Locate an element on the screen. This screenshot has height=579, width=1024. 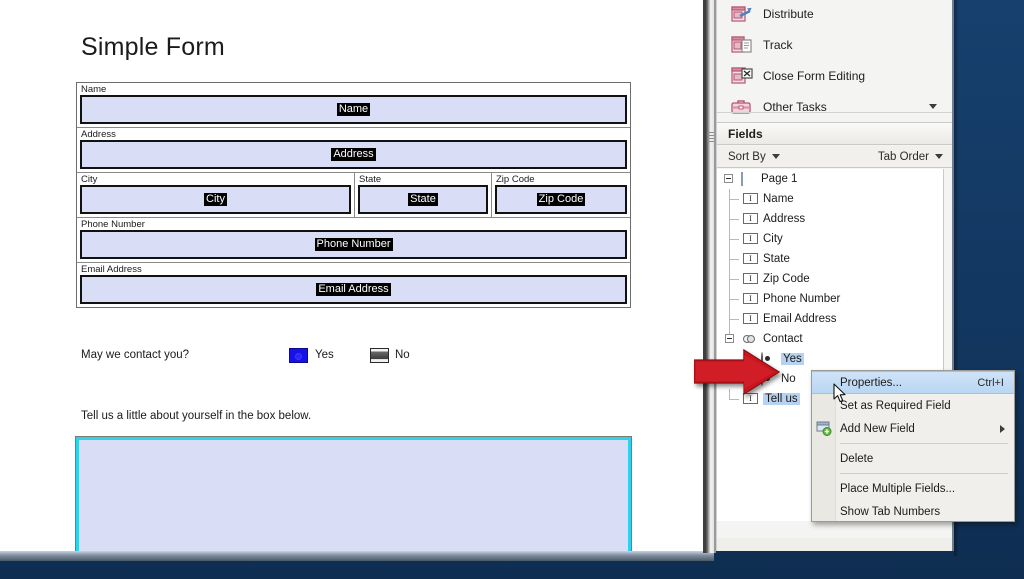
tree-label-city: City is located at coordinates (773, 239).